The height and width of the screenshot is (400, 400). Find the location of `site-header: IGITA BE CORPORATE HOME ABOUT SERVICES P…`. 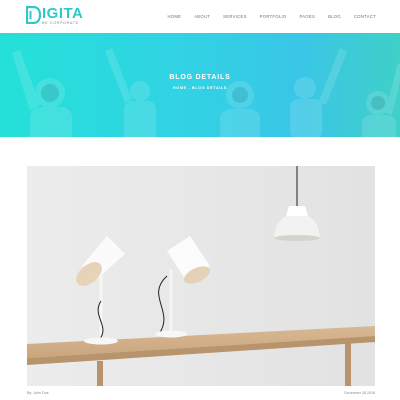

site-header: IGITA BE CORPORATE HOME ABOUT SERVICES P… is located at coordinates (200, 16).